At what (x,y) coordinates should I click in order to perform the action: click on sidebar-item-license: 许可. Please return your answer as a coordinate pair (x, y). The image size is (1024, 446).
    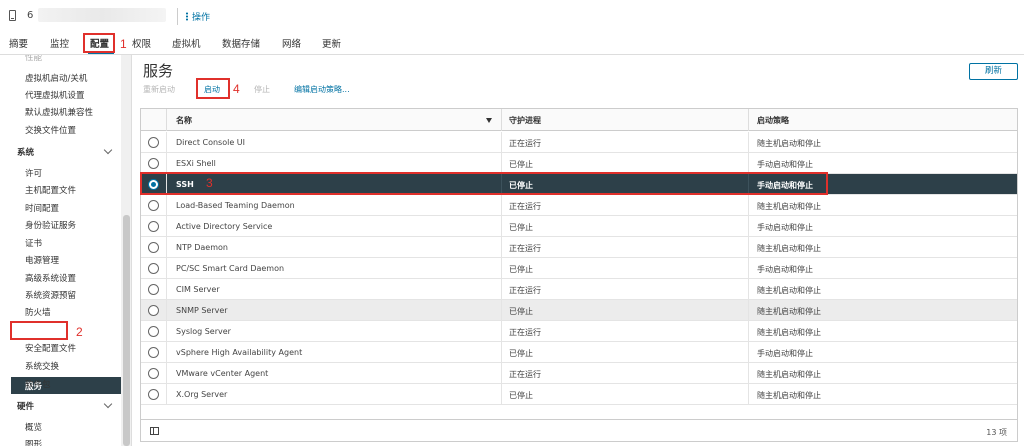
    Looking at the image, I should click on (33, 173).